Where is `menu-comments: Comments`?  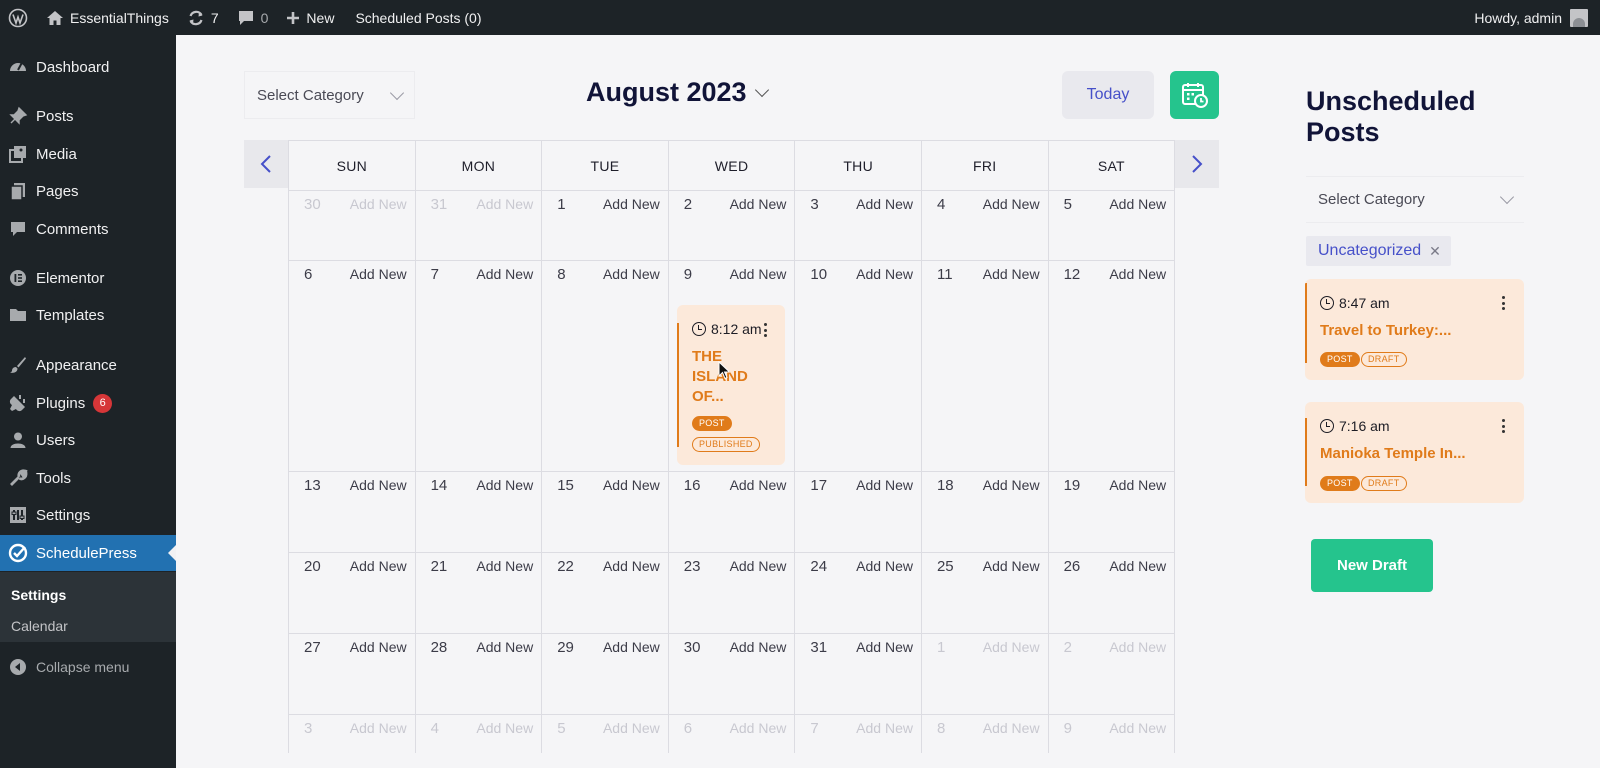
menu-comments: Comments is located at coordinates (88, 229).